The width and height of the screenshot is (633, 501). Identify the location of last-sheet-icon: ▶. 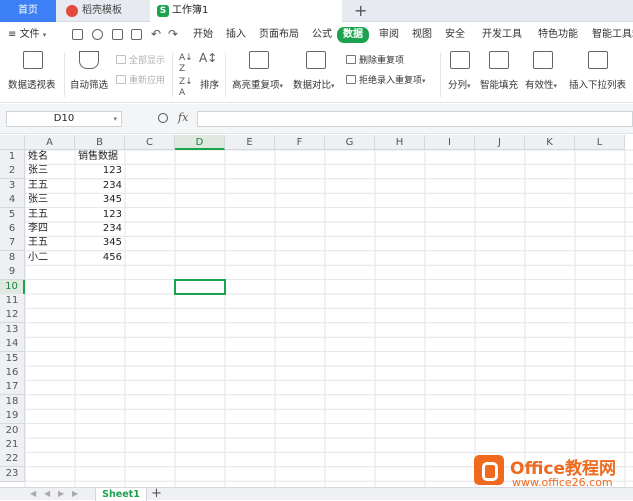
(75, 493).